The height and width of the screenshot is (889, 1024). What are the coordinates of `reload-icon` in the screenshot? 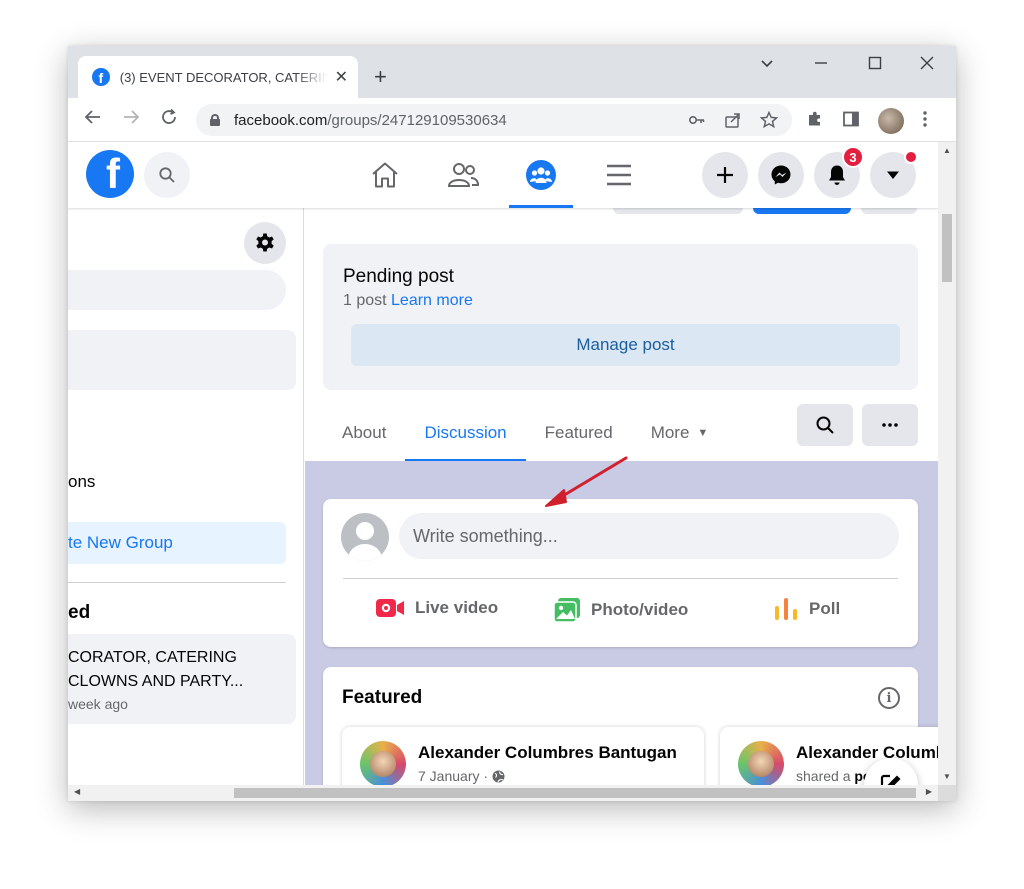 It's located at (169, 119).